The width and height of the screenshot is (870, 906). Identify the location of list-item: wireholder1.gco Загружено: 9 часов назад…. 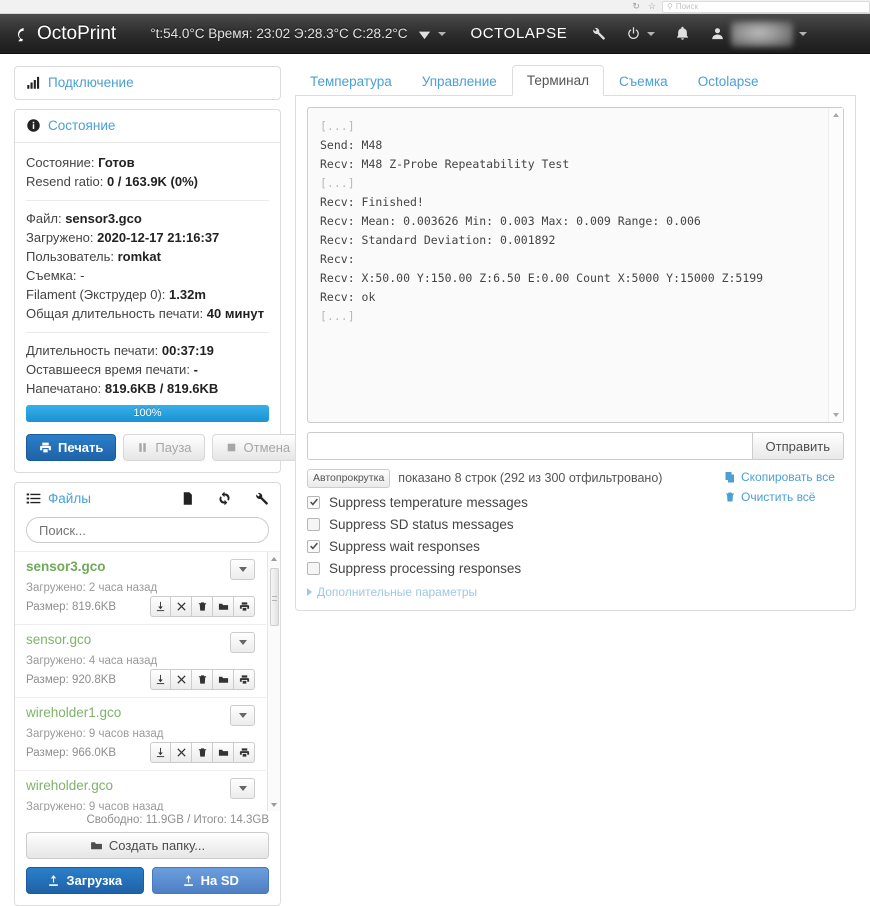
(140, 734).